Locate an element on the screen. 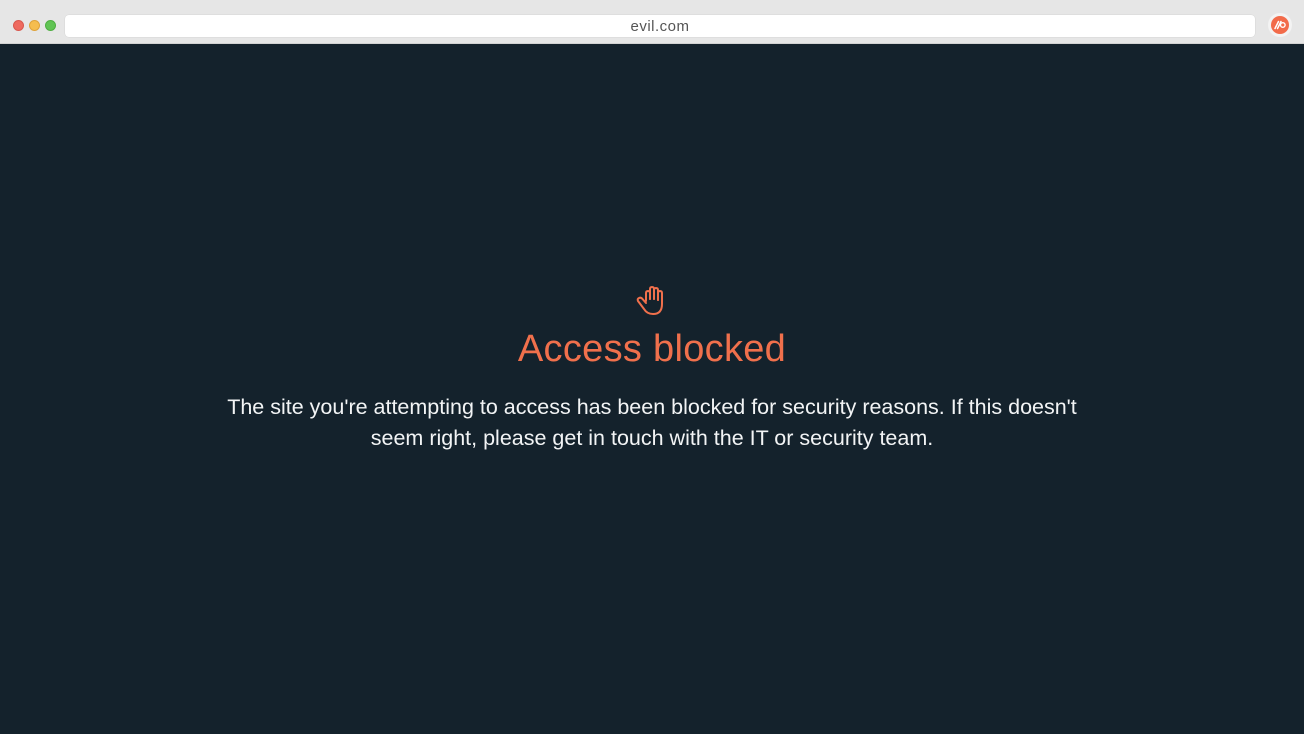 The width and height of the screenshot is (1304, 734). address-bar: evil.com is located at coordinates (660, 26).